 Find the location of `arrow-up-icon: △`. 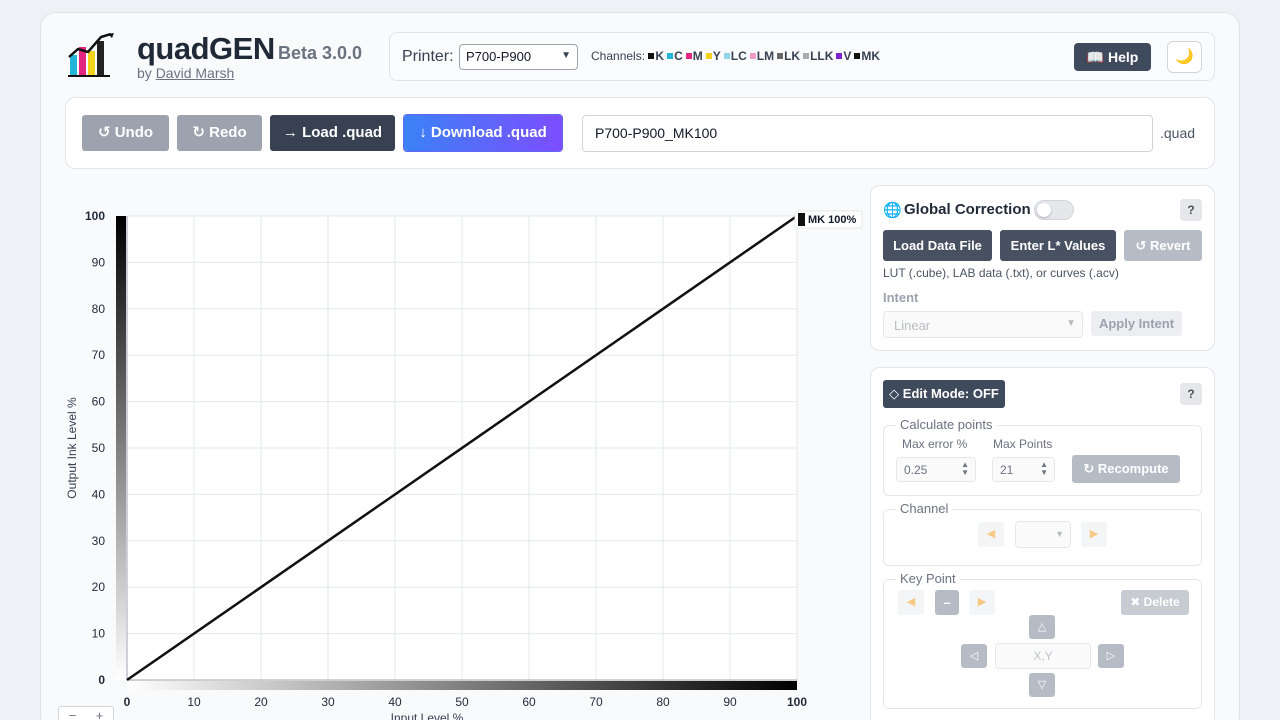

arrow-up-icon: △ is located at coordinates (1042, 627).